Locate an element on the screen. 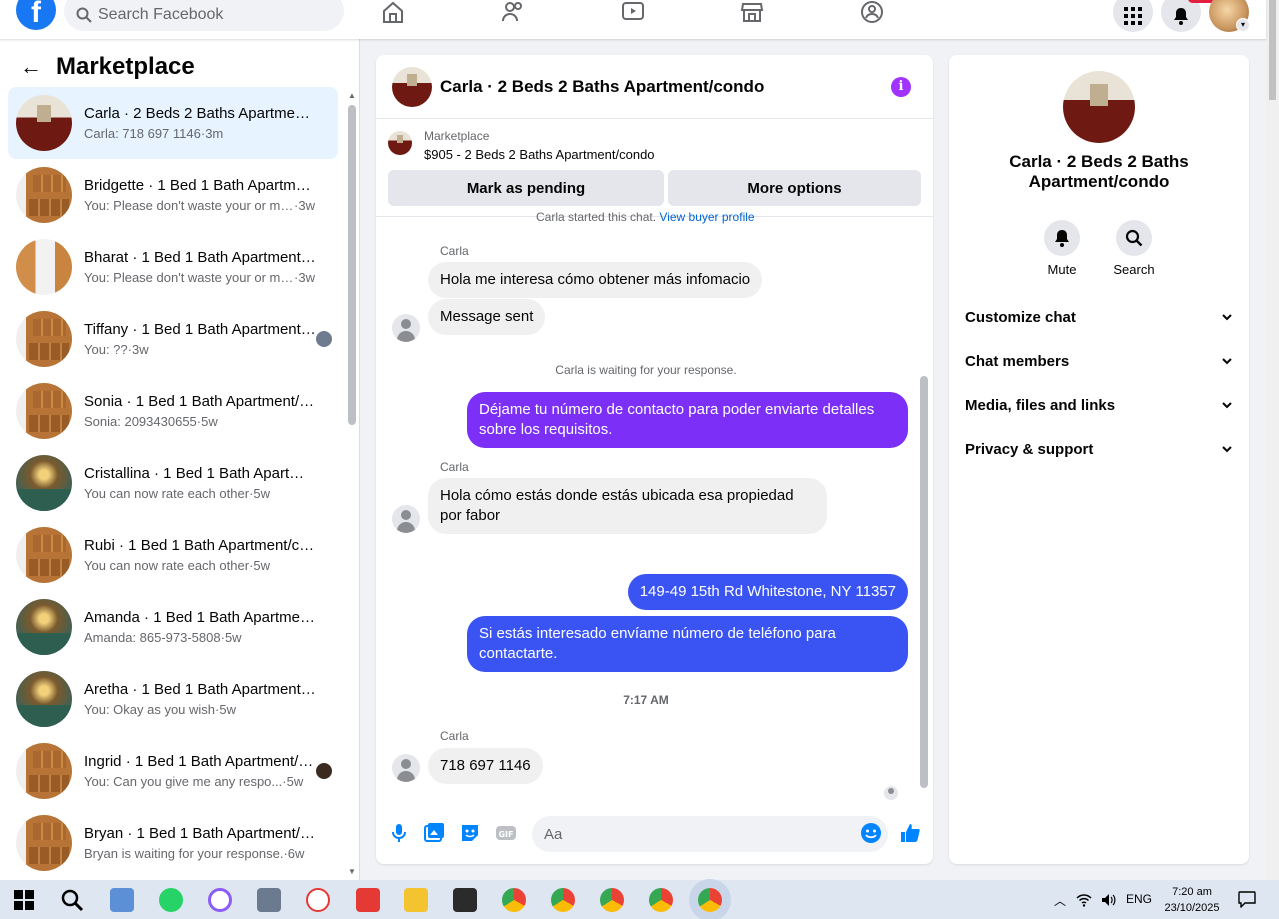  account-chevron-icon: ▾ is located at coordinates (1243, 25).